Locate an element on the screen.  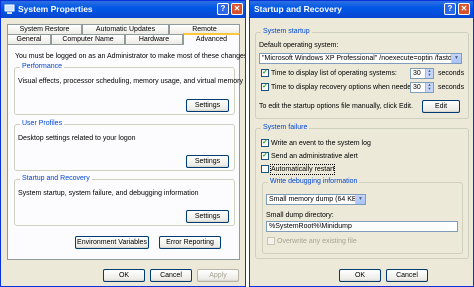
dump-directory-input: %SystemRoot%\Minidump is located at coordinates (362, 226).